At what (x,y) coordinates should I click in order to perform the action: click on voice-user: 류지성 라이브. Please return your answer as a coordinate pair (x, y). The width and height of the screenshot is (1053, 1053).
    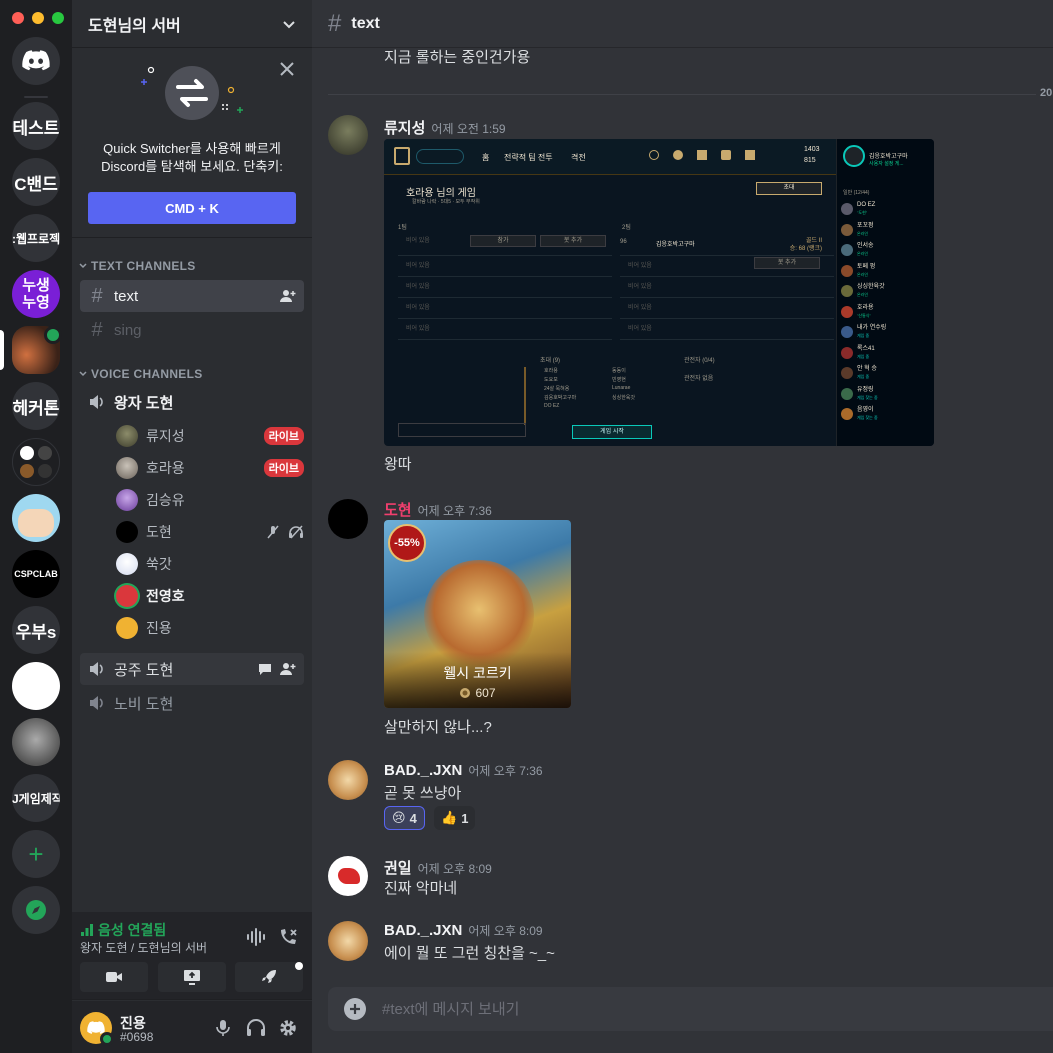
    Looking at the image, I should click on (210, 436).